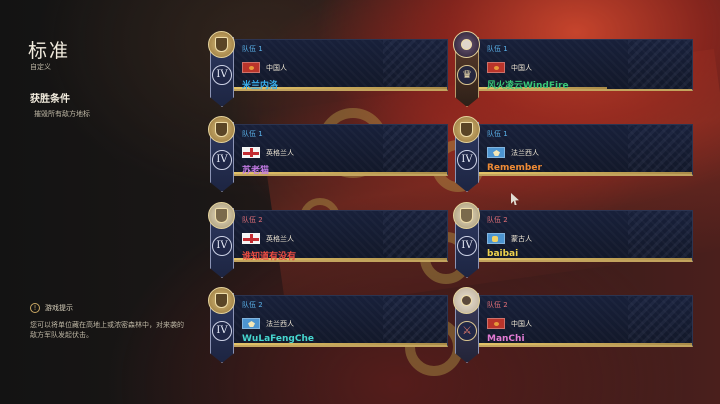  Describe the element at coordinates (49, 51) in the screenshot. I see `game-mode-title: 标准` at that location.